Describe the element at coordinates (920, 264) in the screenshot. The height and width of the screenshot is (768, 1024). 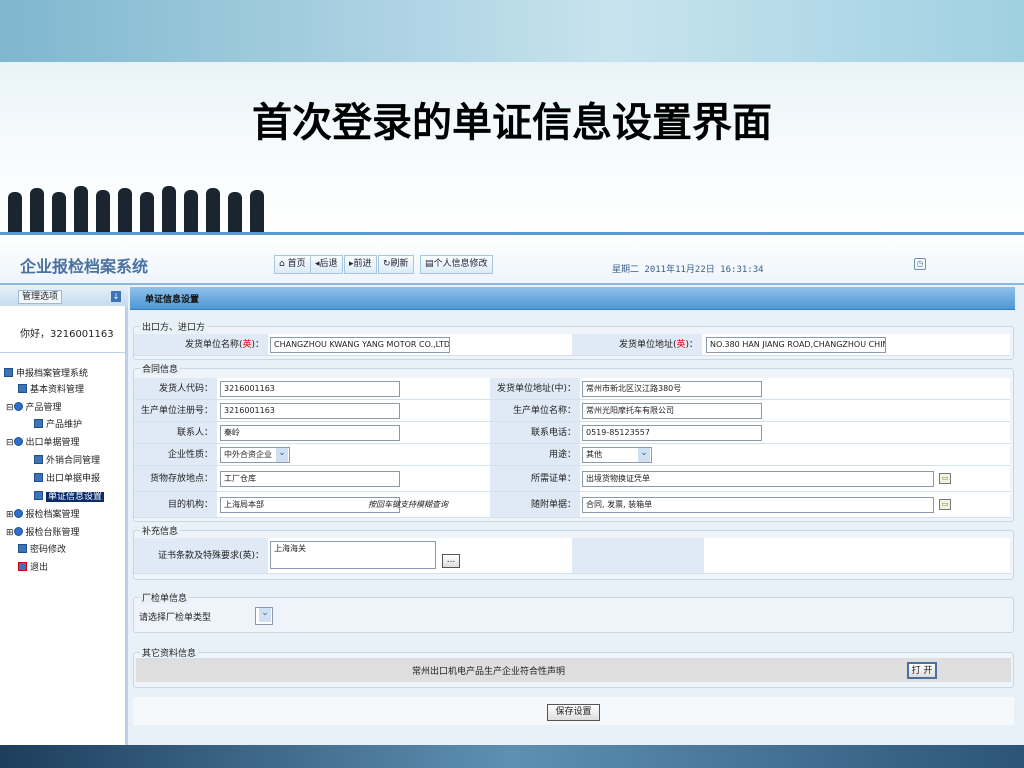
I see `clock-icon: ◷` at that location.